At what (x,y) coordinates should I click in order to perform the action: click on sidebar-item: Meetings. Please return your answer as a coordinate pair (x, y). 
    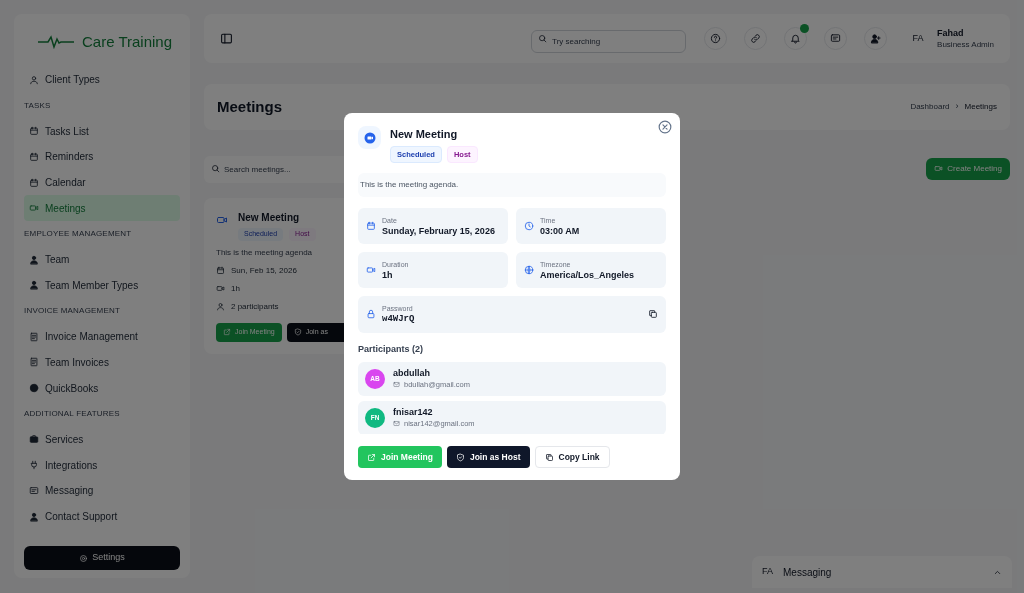
    Looking at the image, I should click on (102, 208).